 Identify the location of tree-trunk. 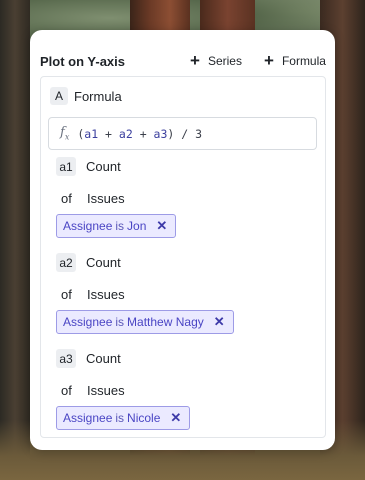
(15, 240).